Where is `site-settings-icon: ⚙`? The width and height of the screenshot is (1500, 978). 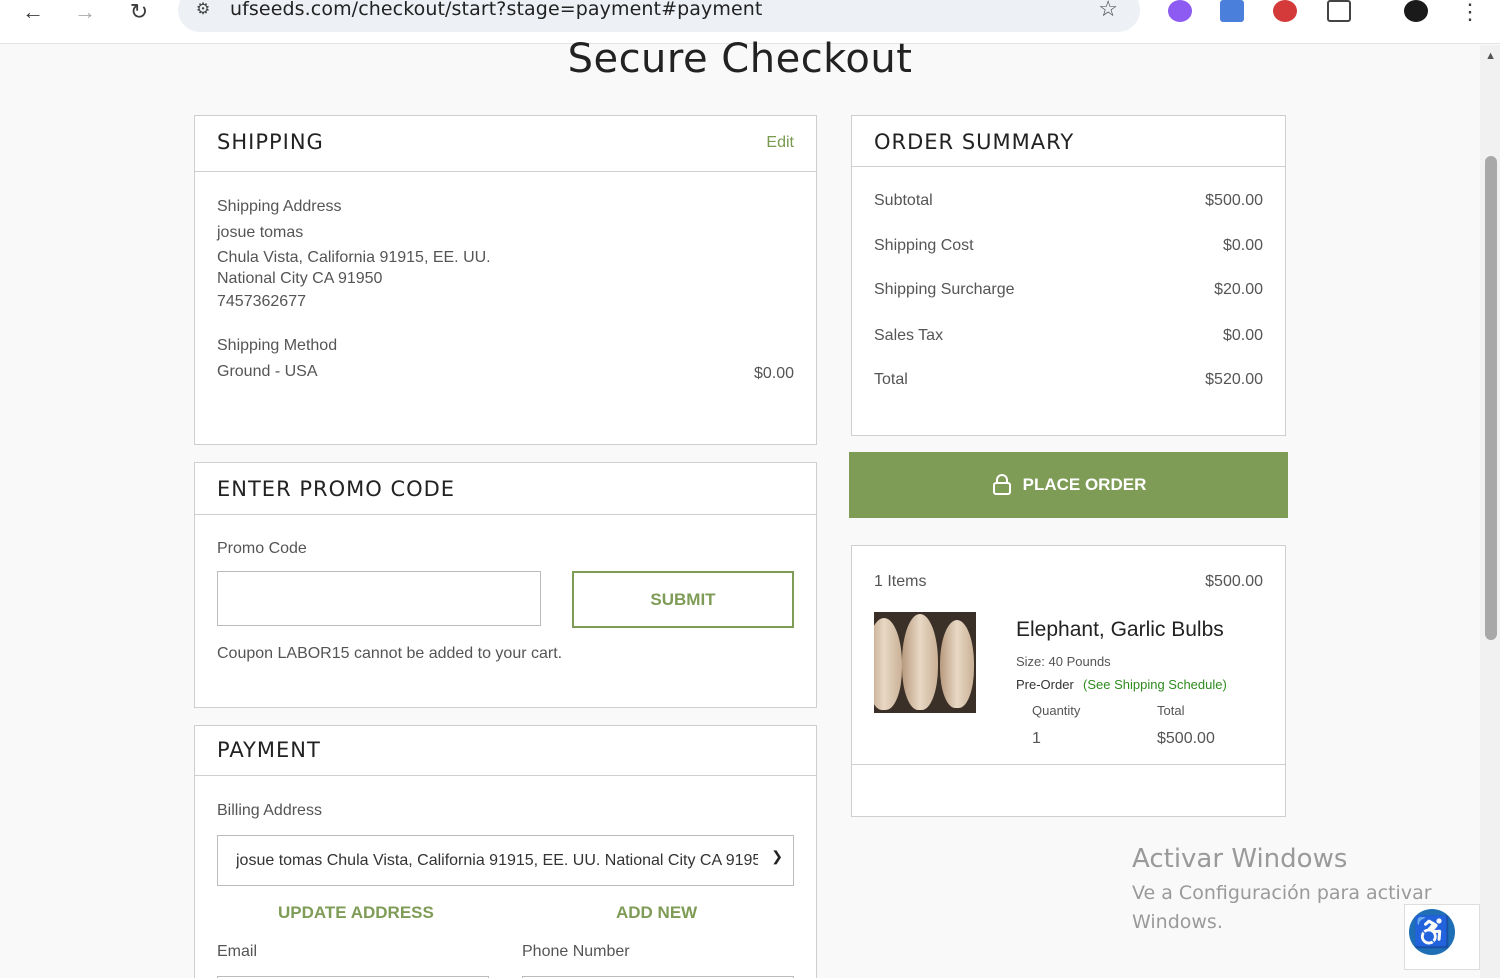 site-settings-icon: ⚙ is located at coordinates (203, 10).